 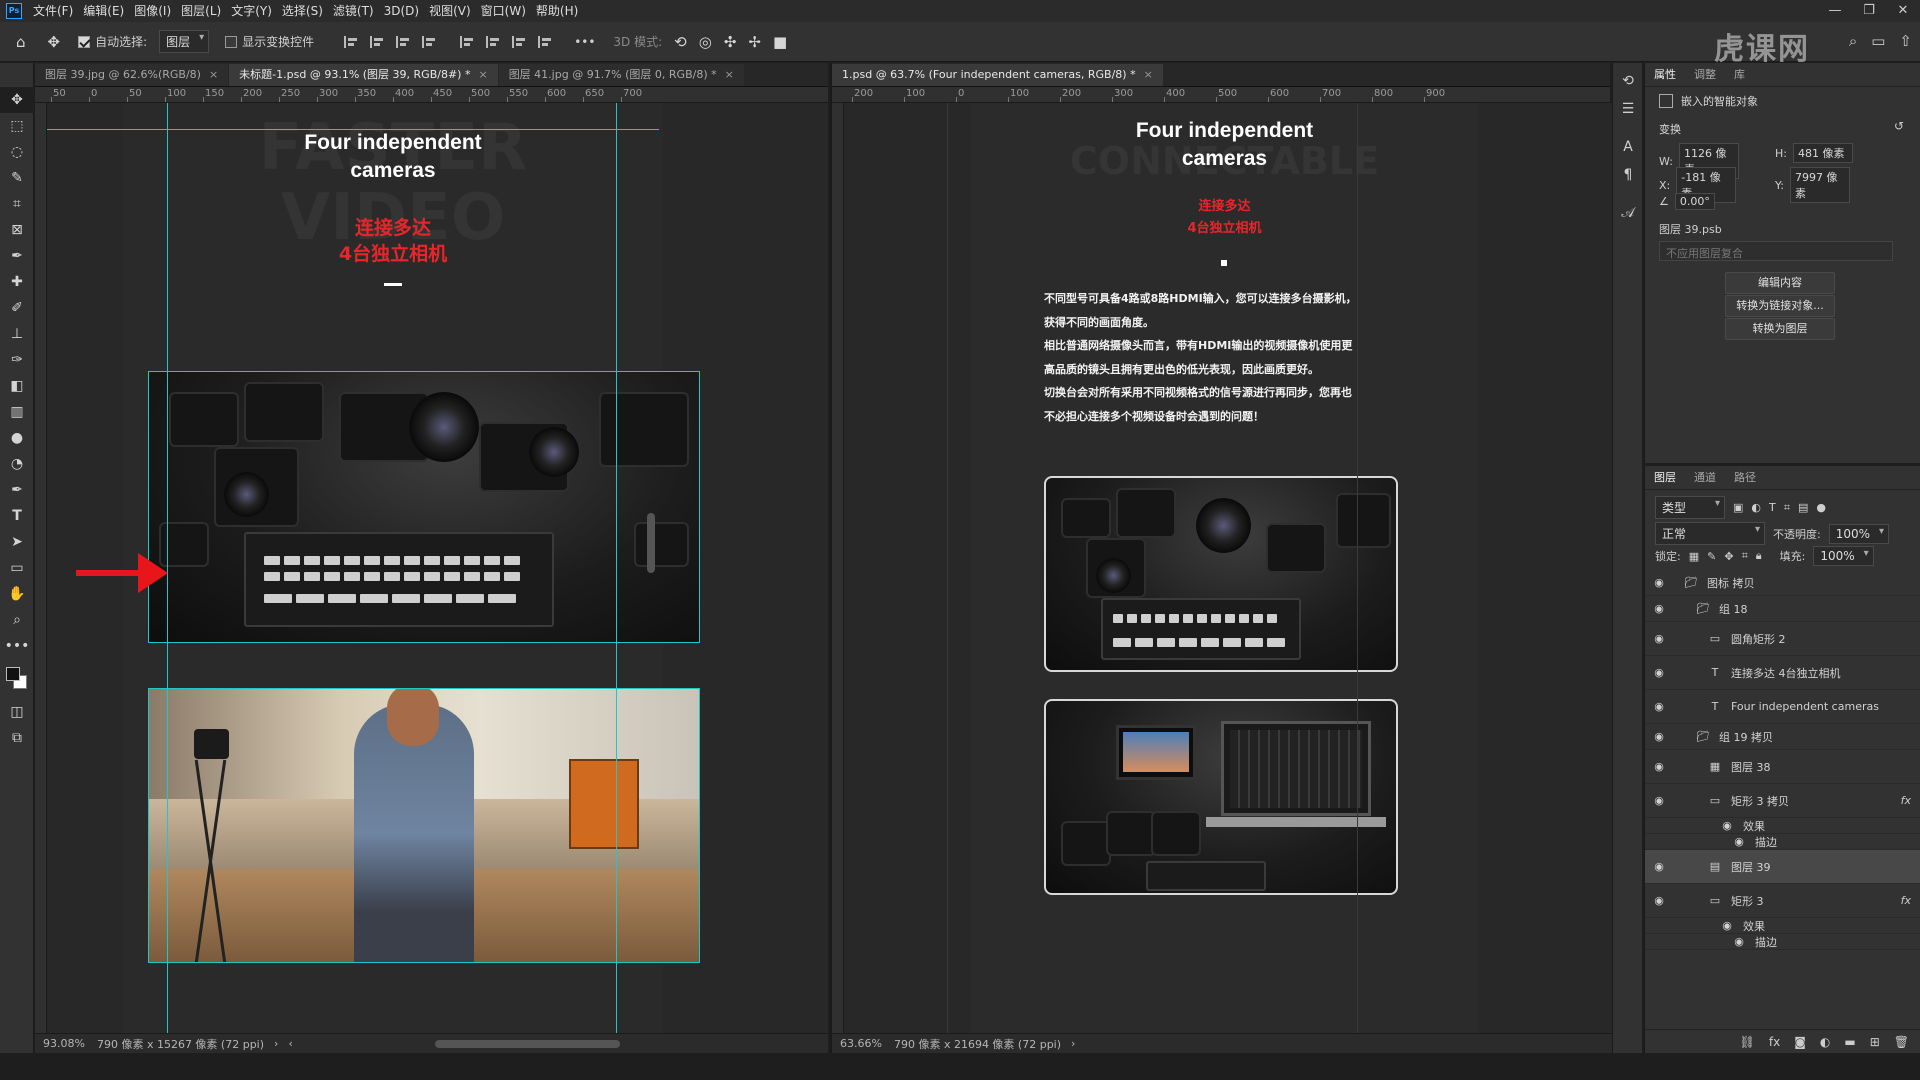 What do you see at coordinates (377, 41) in the screenshot?
I see `align-center-icon` at bounding box center [377, 41].